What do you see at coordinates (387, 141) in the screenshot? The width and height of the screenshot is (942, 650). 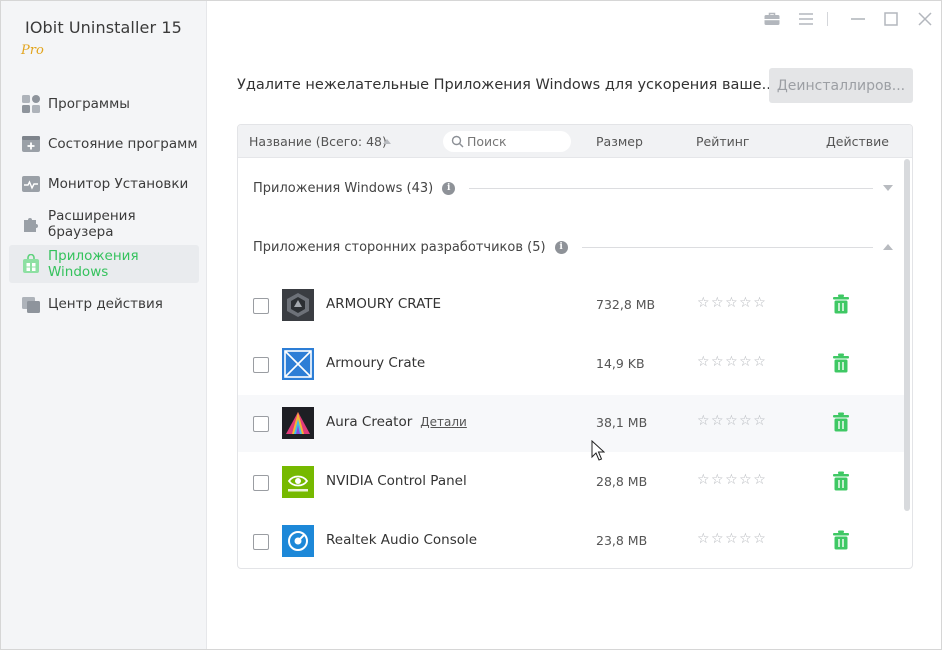 I see `sort-ascending-icon` at bounding box center [387, 141].